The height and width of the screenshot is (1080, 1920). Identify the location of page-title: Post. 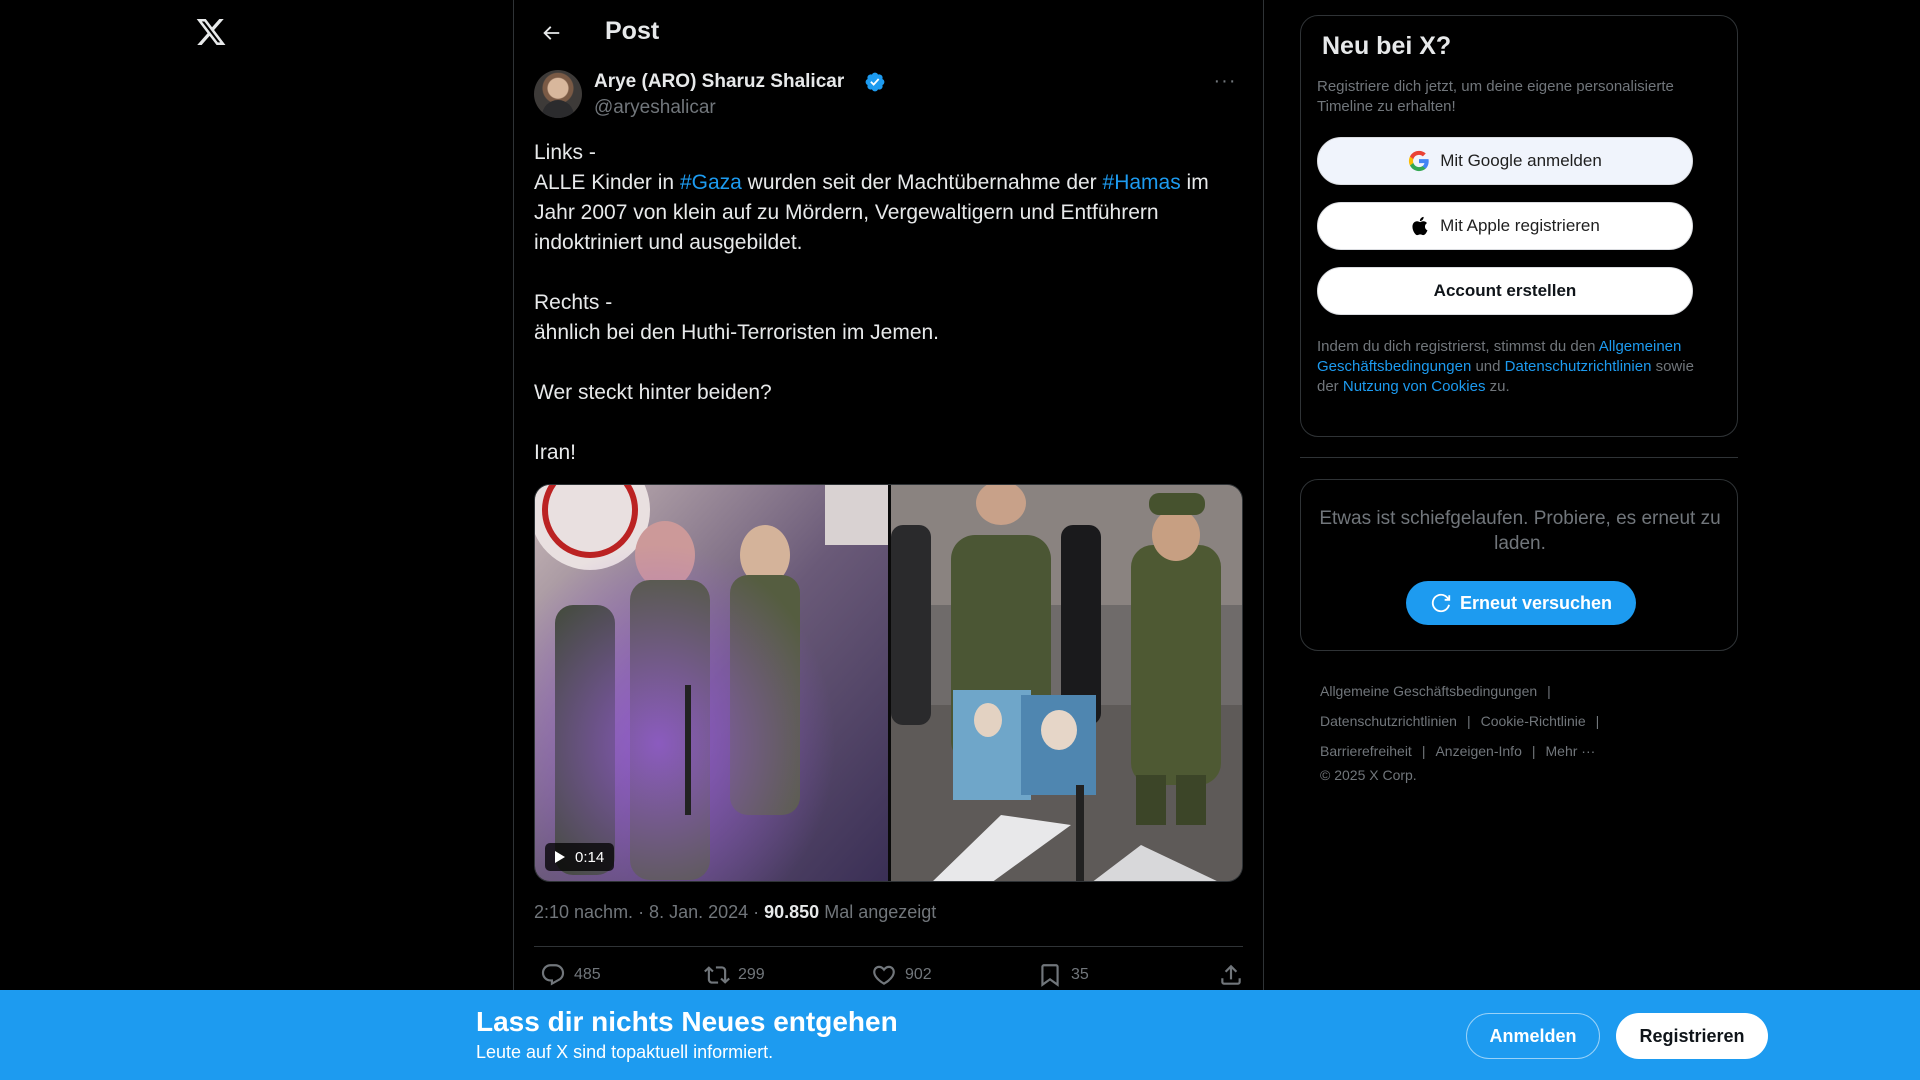
(632, 31).